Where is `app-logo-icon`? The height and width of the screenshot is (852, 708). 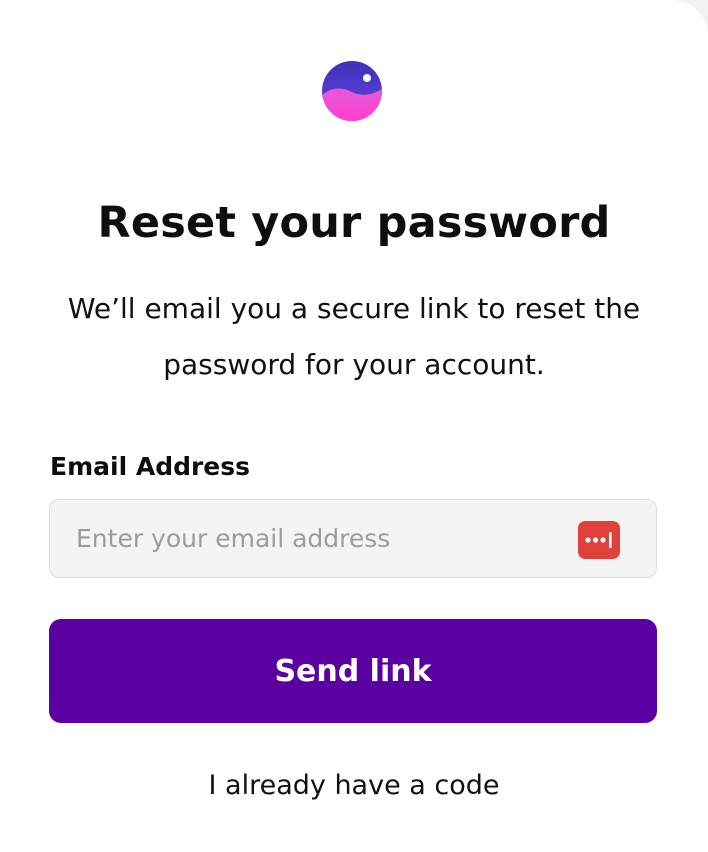 app-logo-icon is located at coordinates (352, 91).